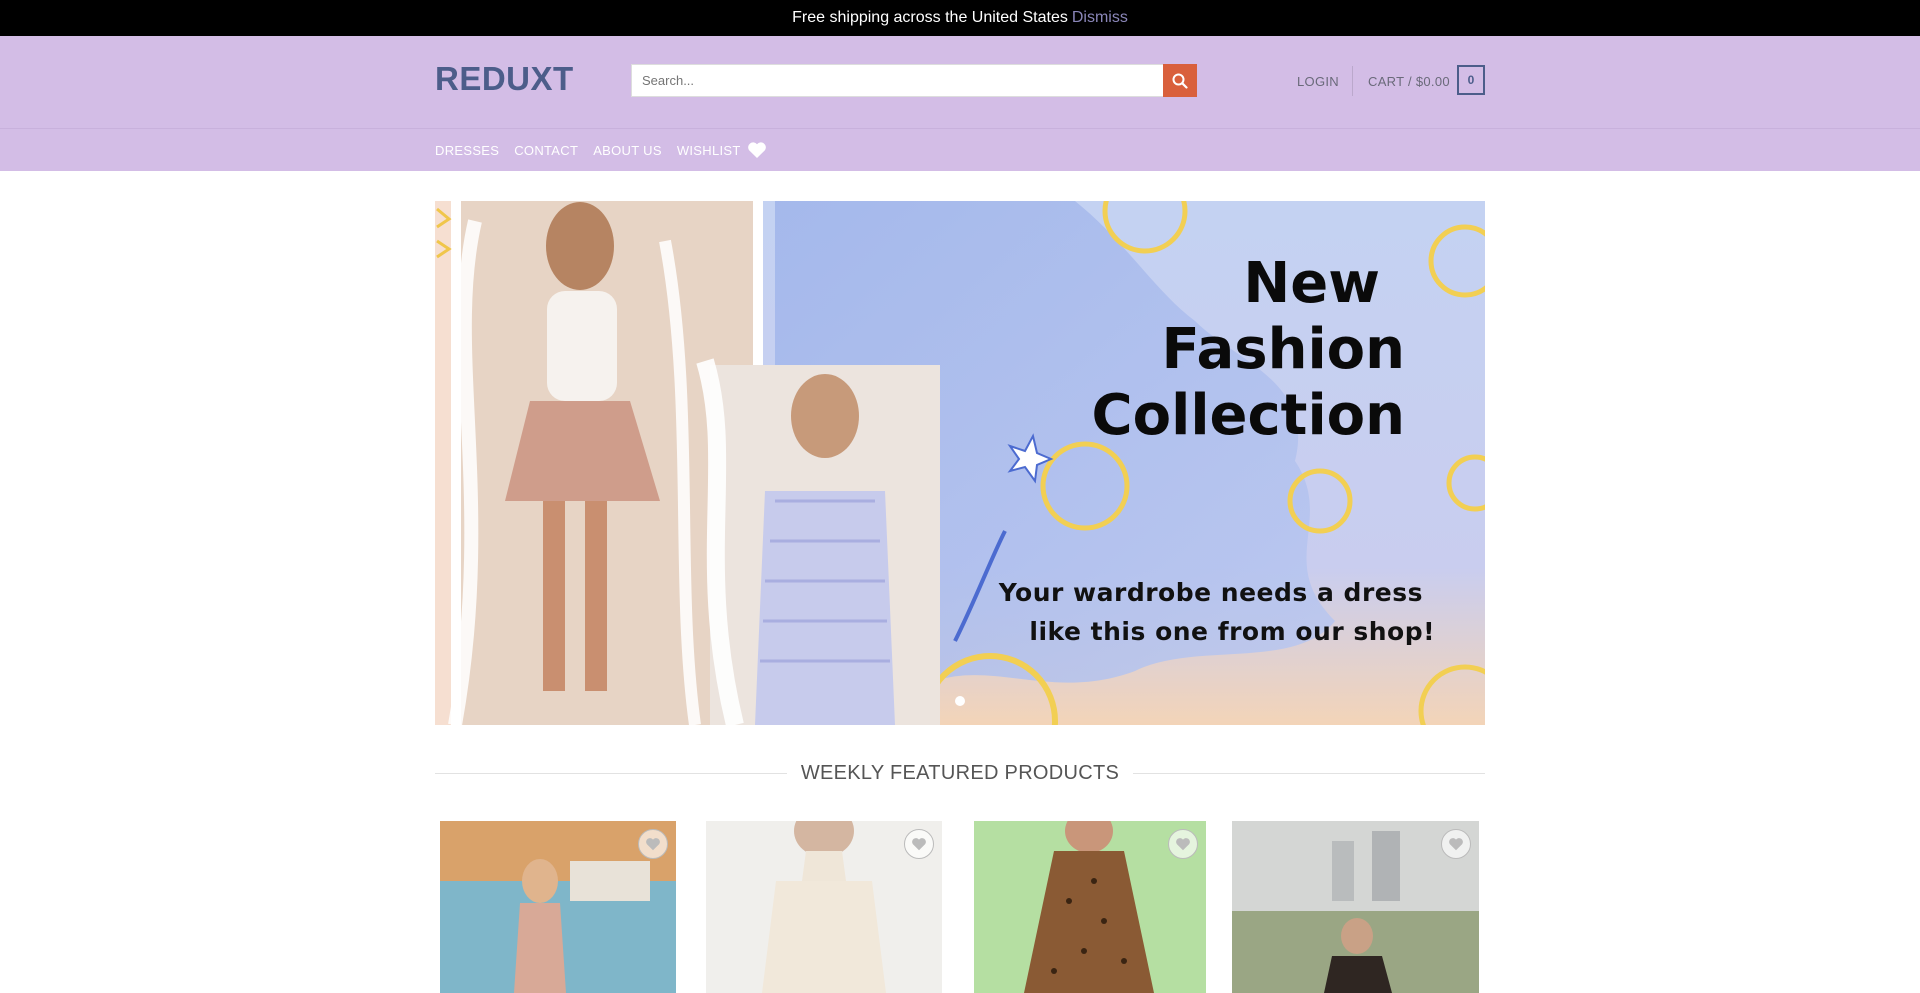 The width and height of the screenshot is (1920, 993). I want to click on nav-item-label: CONTACT, so click(546, 150).